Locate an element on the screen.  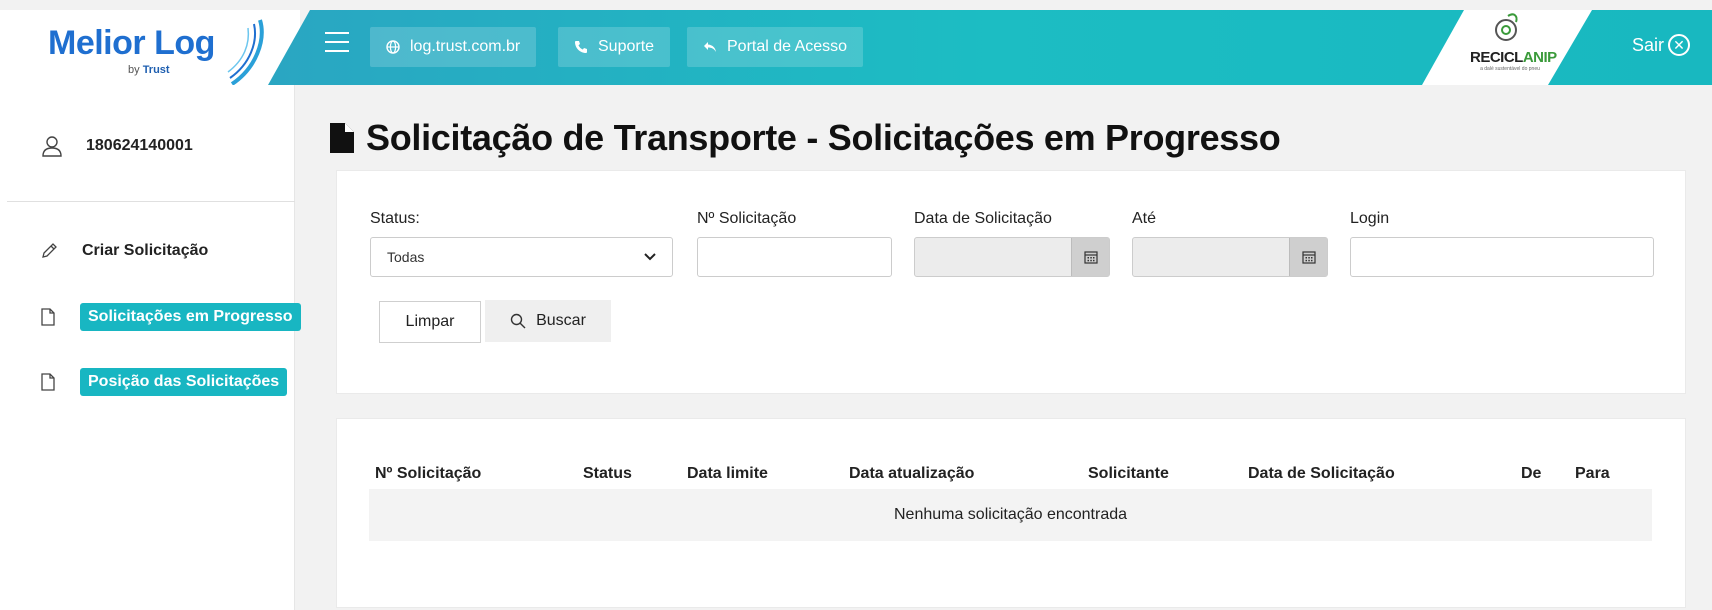
empty-message: Nenhuma solicitação encontrada is located at coordinates (1010, 514).